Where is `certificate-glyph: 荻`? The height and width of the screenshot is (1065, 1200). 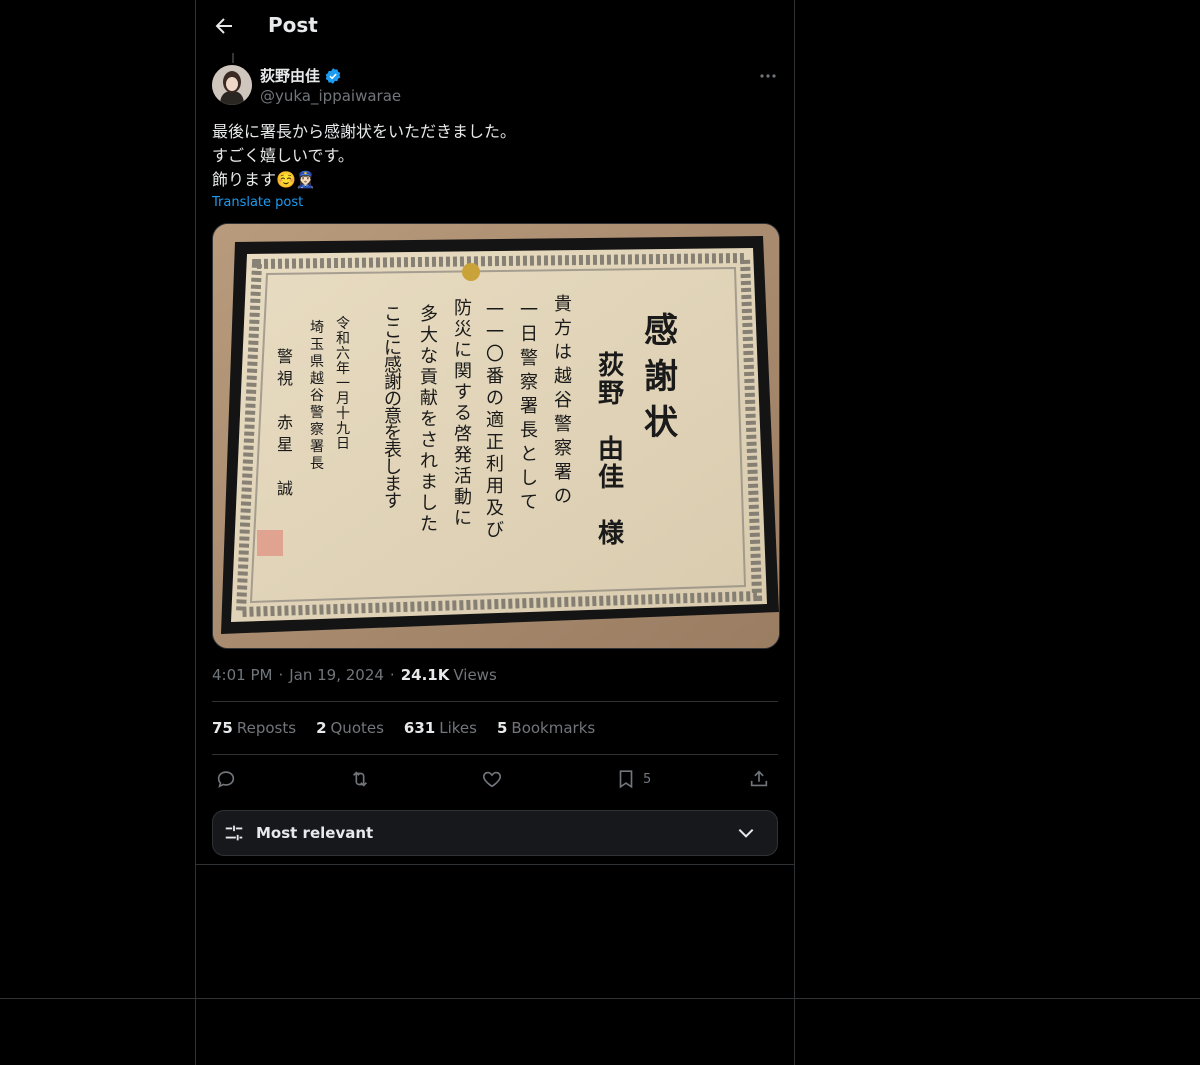 certificate-glyph: 荻 is located at coordinates (611, 366).